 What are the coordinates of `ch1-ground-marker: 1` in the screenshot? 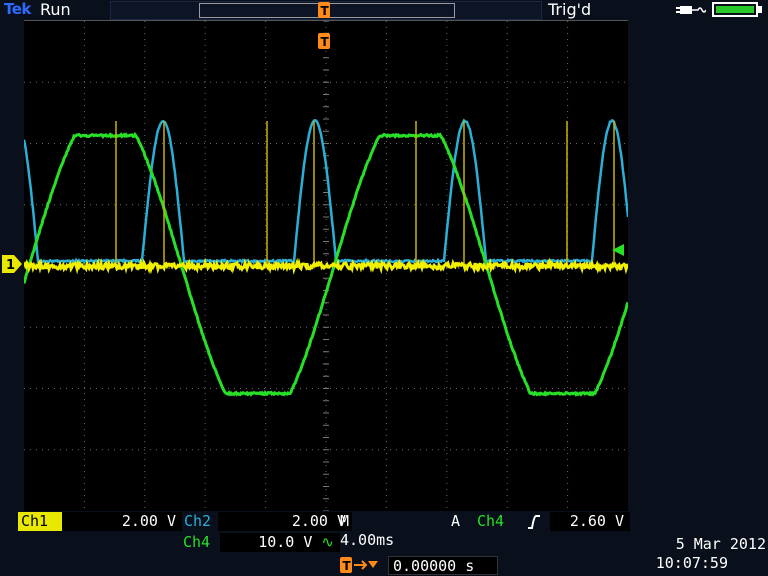 It's located at (12, 264).